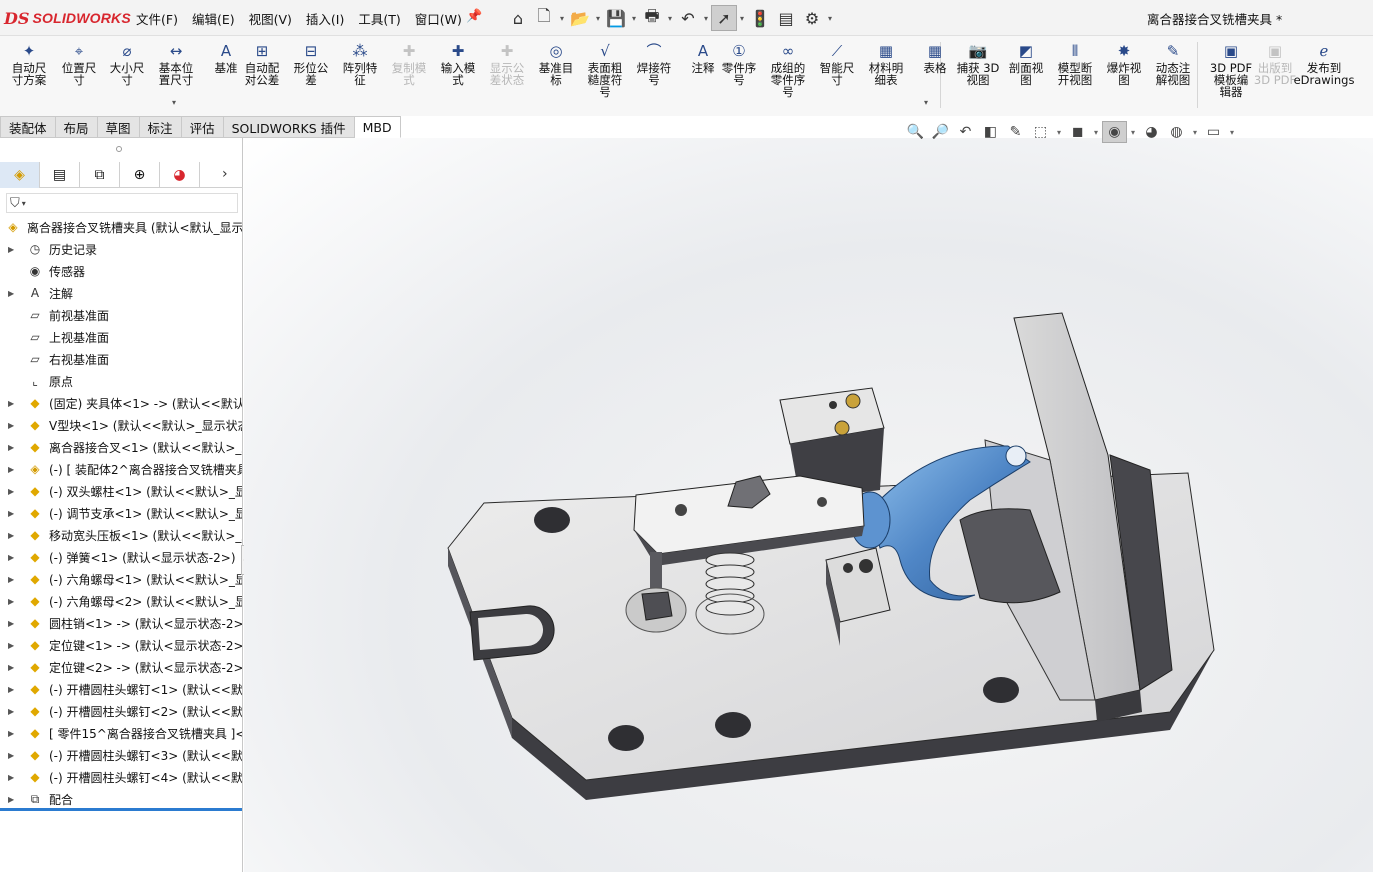 The image size is (1373, 872). I want to click on menu-item: 插入(I), so click(325, 18).